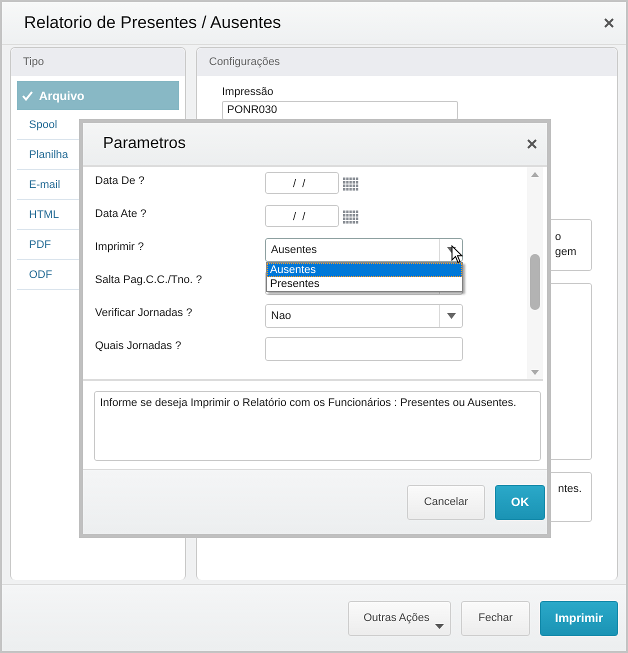 The width and height of the screenshot is (628, 653). What do you see at coordinates (121, 214) in the screenshot?
I see `field-label: Data Ate ?` at bounding box center [121, 214].